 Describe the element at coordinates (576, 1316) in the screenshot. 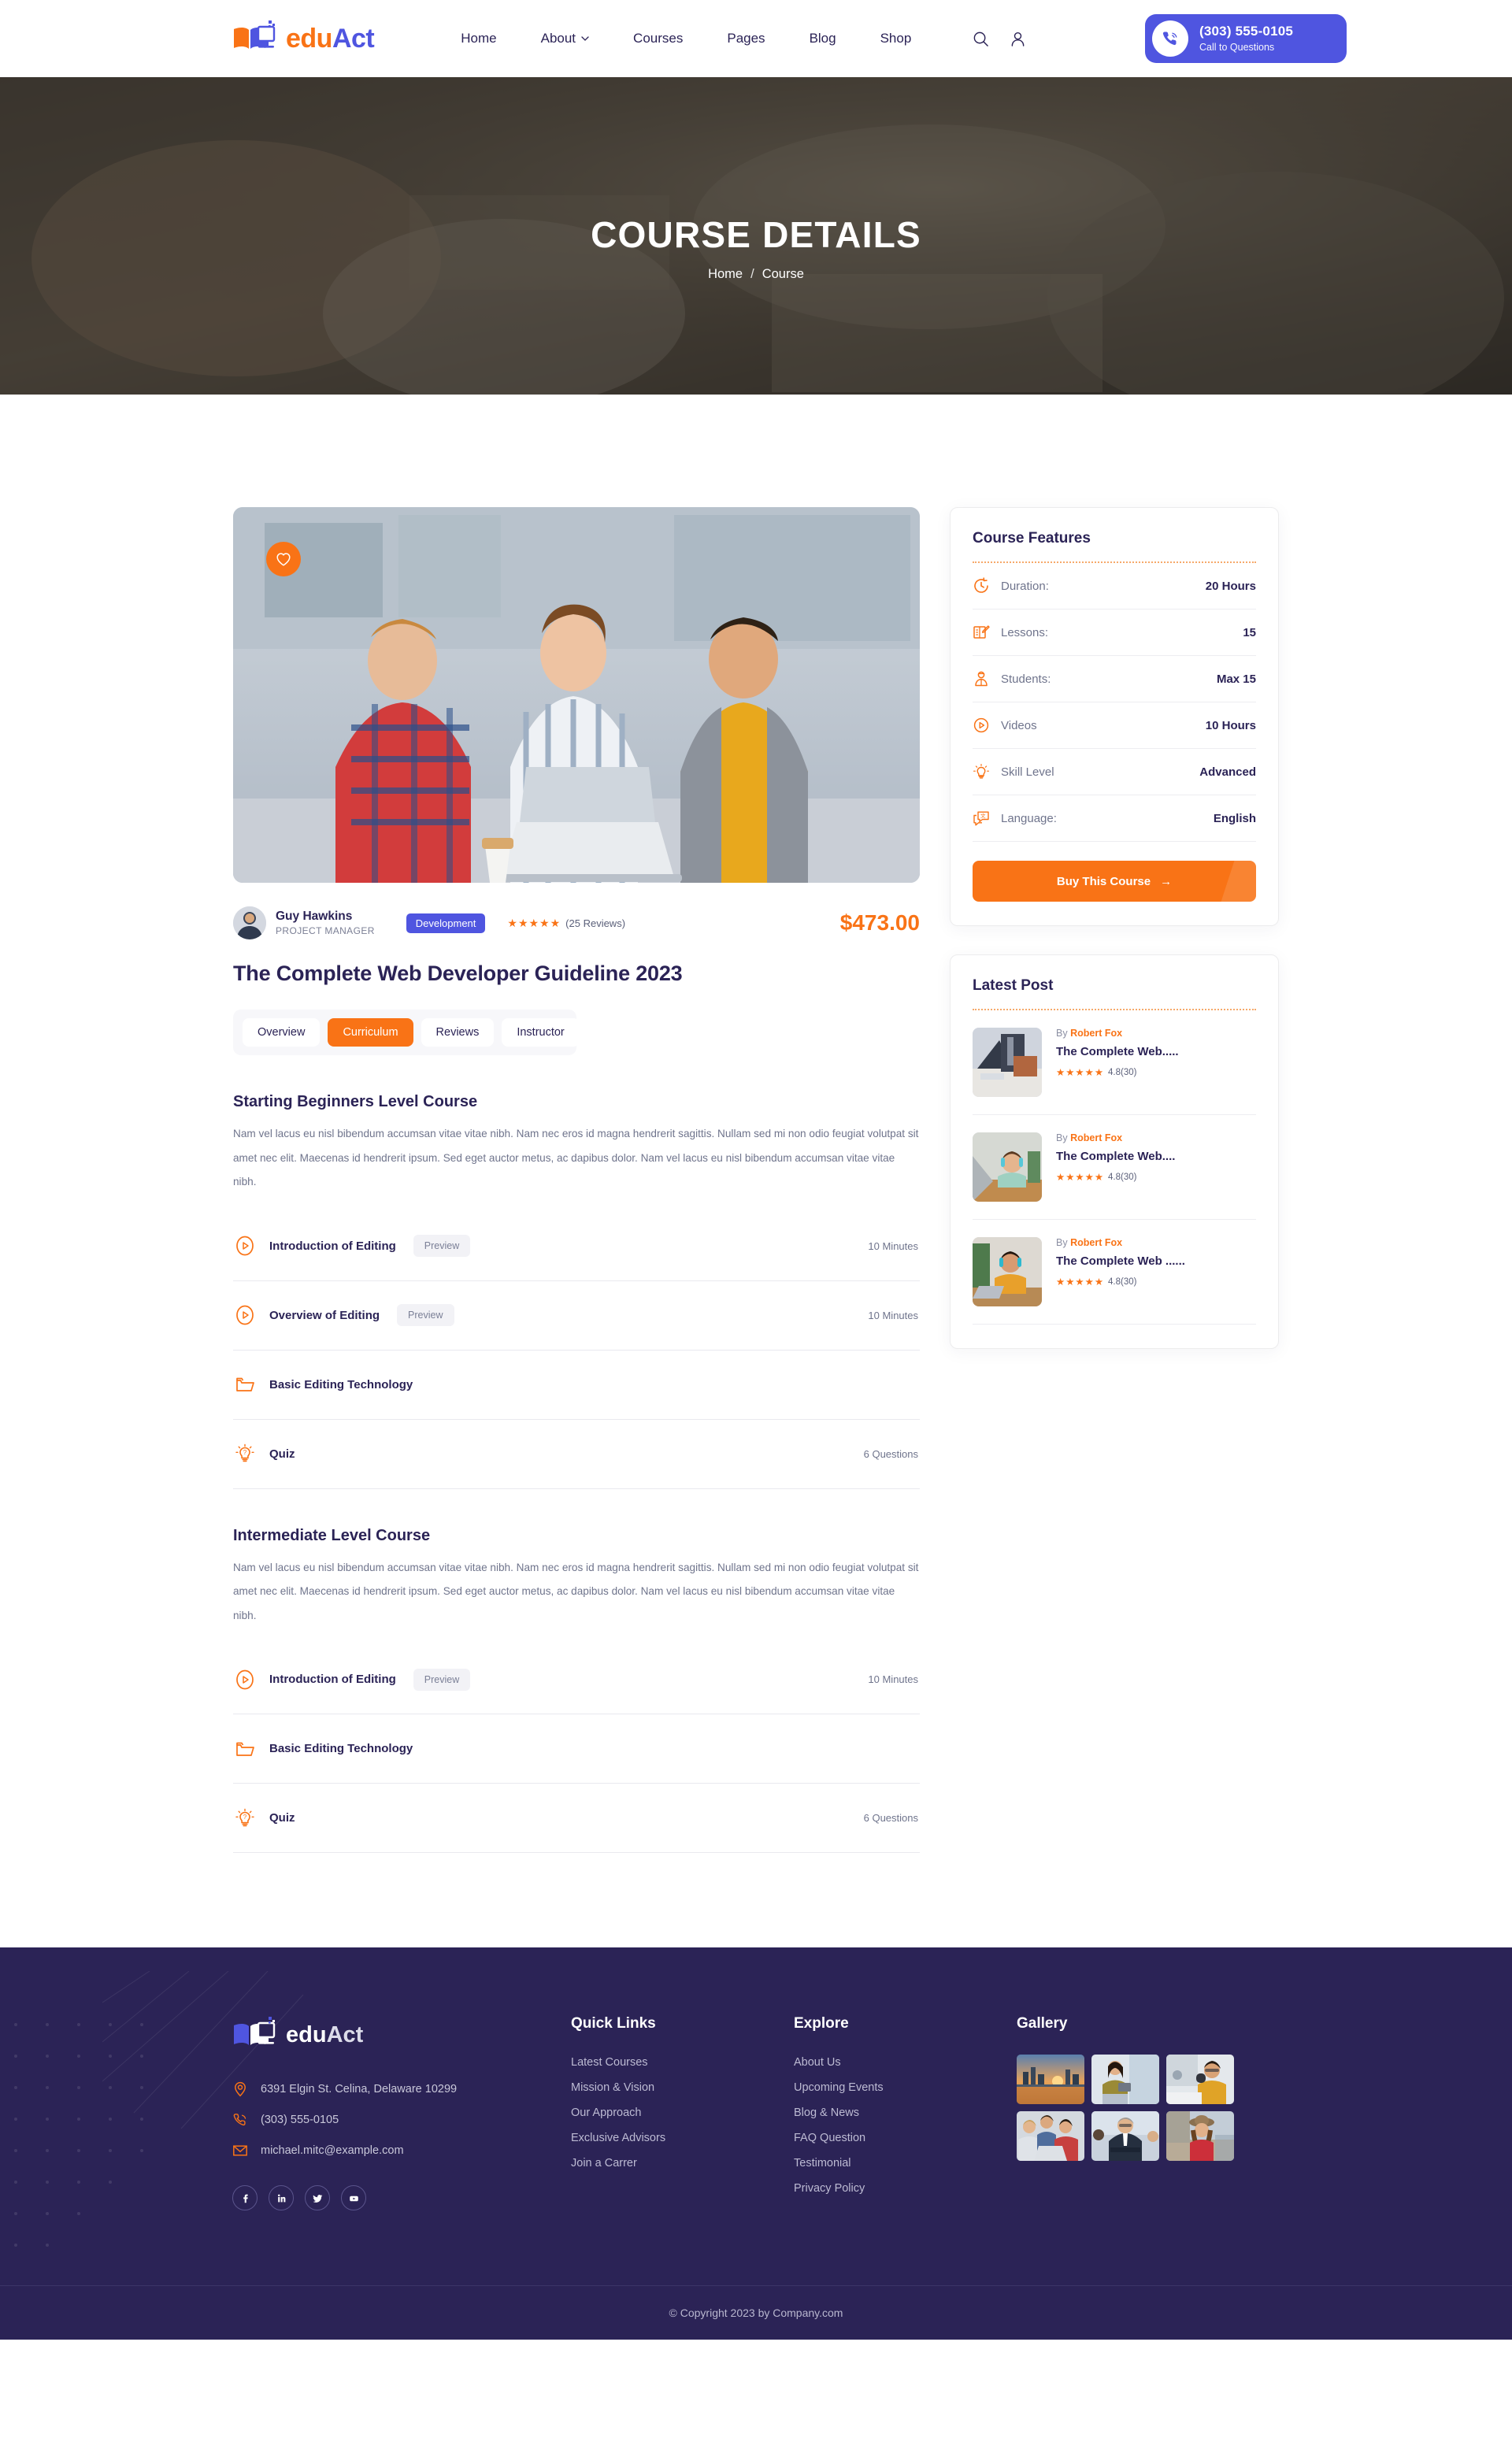

I see `lesson-row: Overview of Editing Preview 10 Minutes` at that location.